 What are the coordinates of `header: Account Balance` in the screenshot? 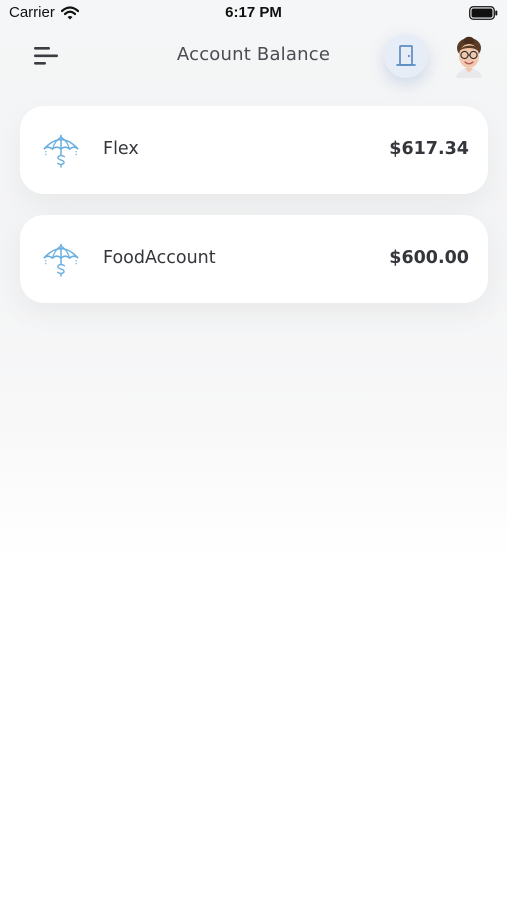 It's located at (253, 58).